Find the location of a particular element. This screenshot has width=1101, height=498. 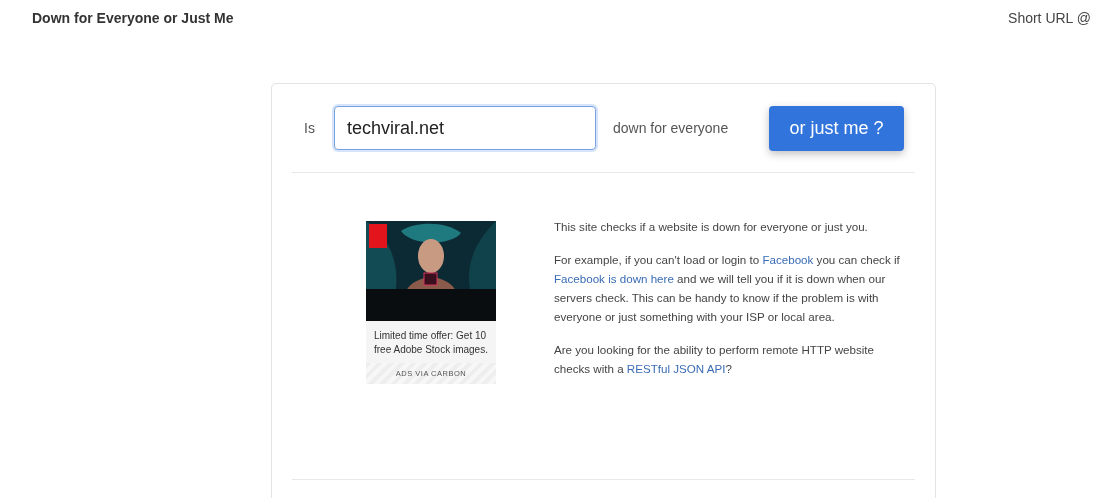

form-label: Is is located at coordinates (310, 128).